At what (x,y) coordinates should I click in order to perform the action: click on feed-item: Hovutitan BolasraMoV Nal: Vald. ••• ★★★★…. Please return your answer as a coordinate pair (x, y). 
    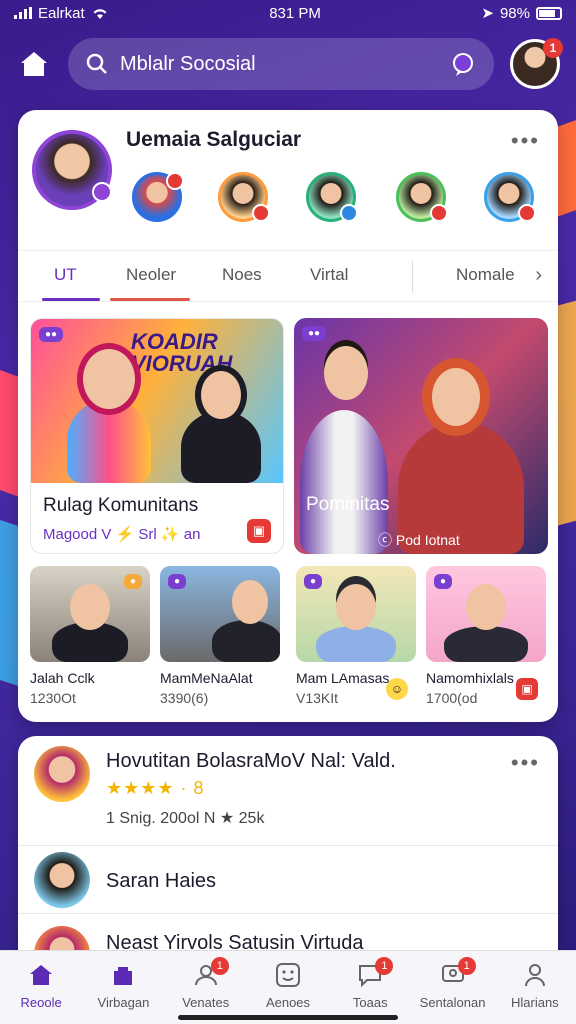
    Looking at the image, I should click on (288, 791).